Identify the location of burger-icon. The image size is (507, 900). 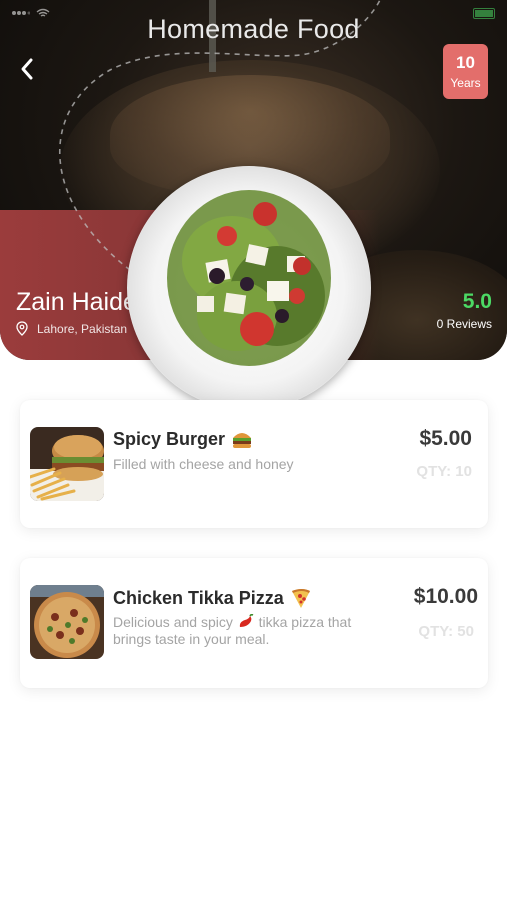
(242, 440).